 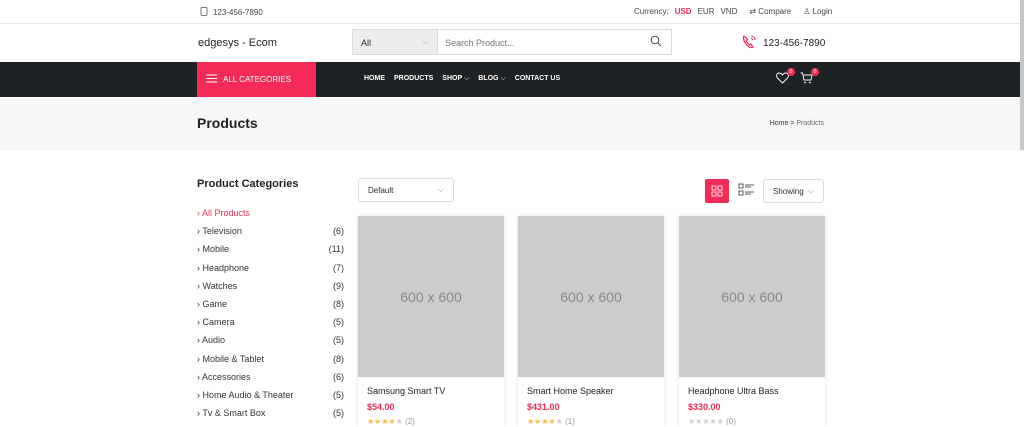 What do you see at coordinates (543, 407) in the screenshot?
I see `product-price: $431.00` at bounding box center [543, 407].